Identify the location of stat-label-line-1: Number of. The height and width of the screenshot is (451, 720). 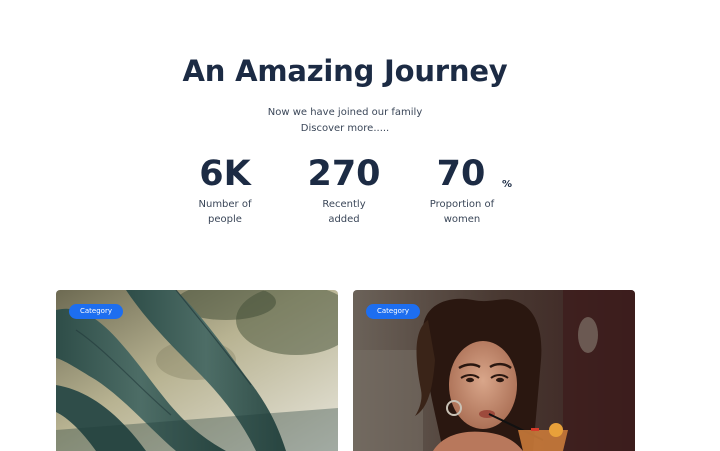
(225, 204).